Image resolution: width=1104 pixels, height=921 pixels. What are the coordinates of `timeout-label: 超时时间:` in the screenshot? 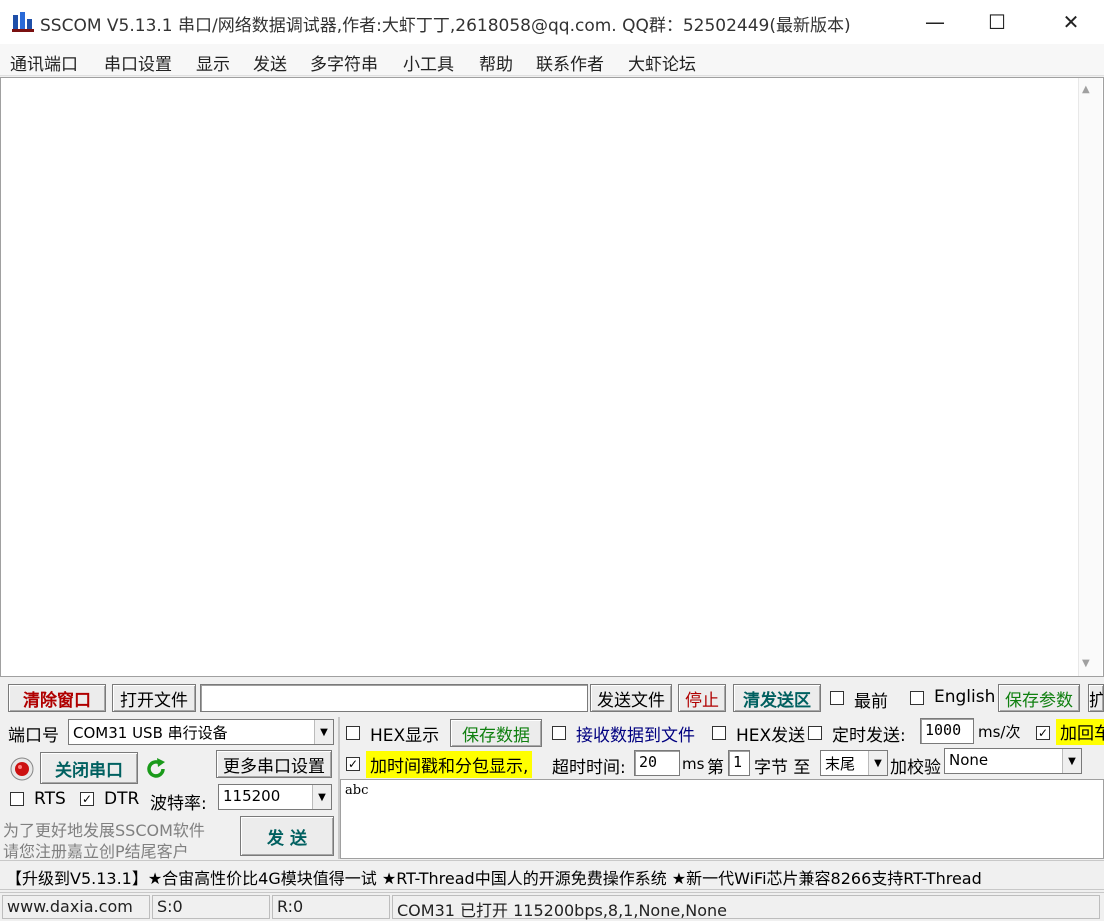 It's located at (589, 768).